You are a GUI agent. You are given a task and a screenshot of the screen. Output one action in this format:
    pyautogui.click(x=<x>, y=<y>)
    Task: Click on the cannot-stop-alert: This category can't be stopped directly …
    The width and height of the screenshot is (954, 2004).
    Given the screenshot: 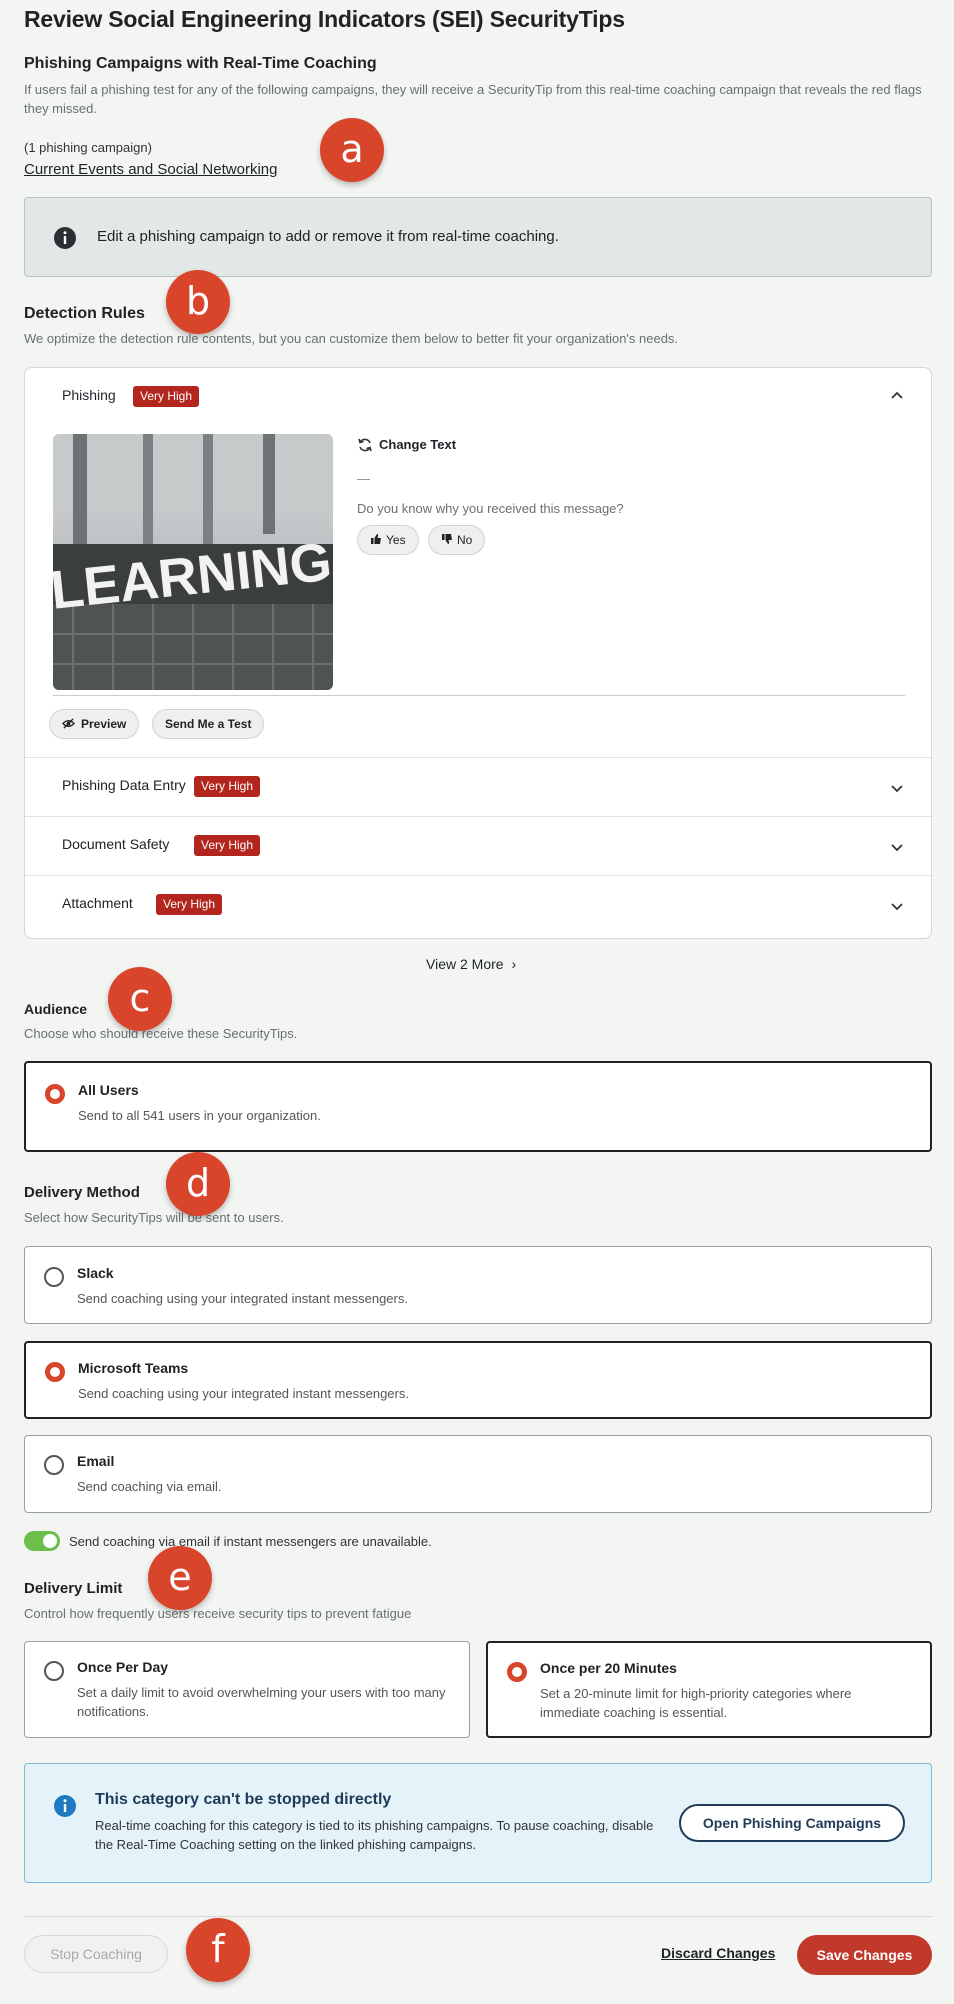 What is the action you would take?
    pyautogui.click(x=478, y=1823)
    